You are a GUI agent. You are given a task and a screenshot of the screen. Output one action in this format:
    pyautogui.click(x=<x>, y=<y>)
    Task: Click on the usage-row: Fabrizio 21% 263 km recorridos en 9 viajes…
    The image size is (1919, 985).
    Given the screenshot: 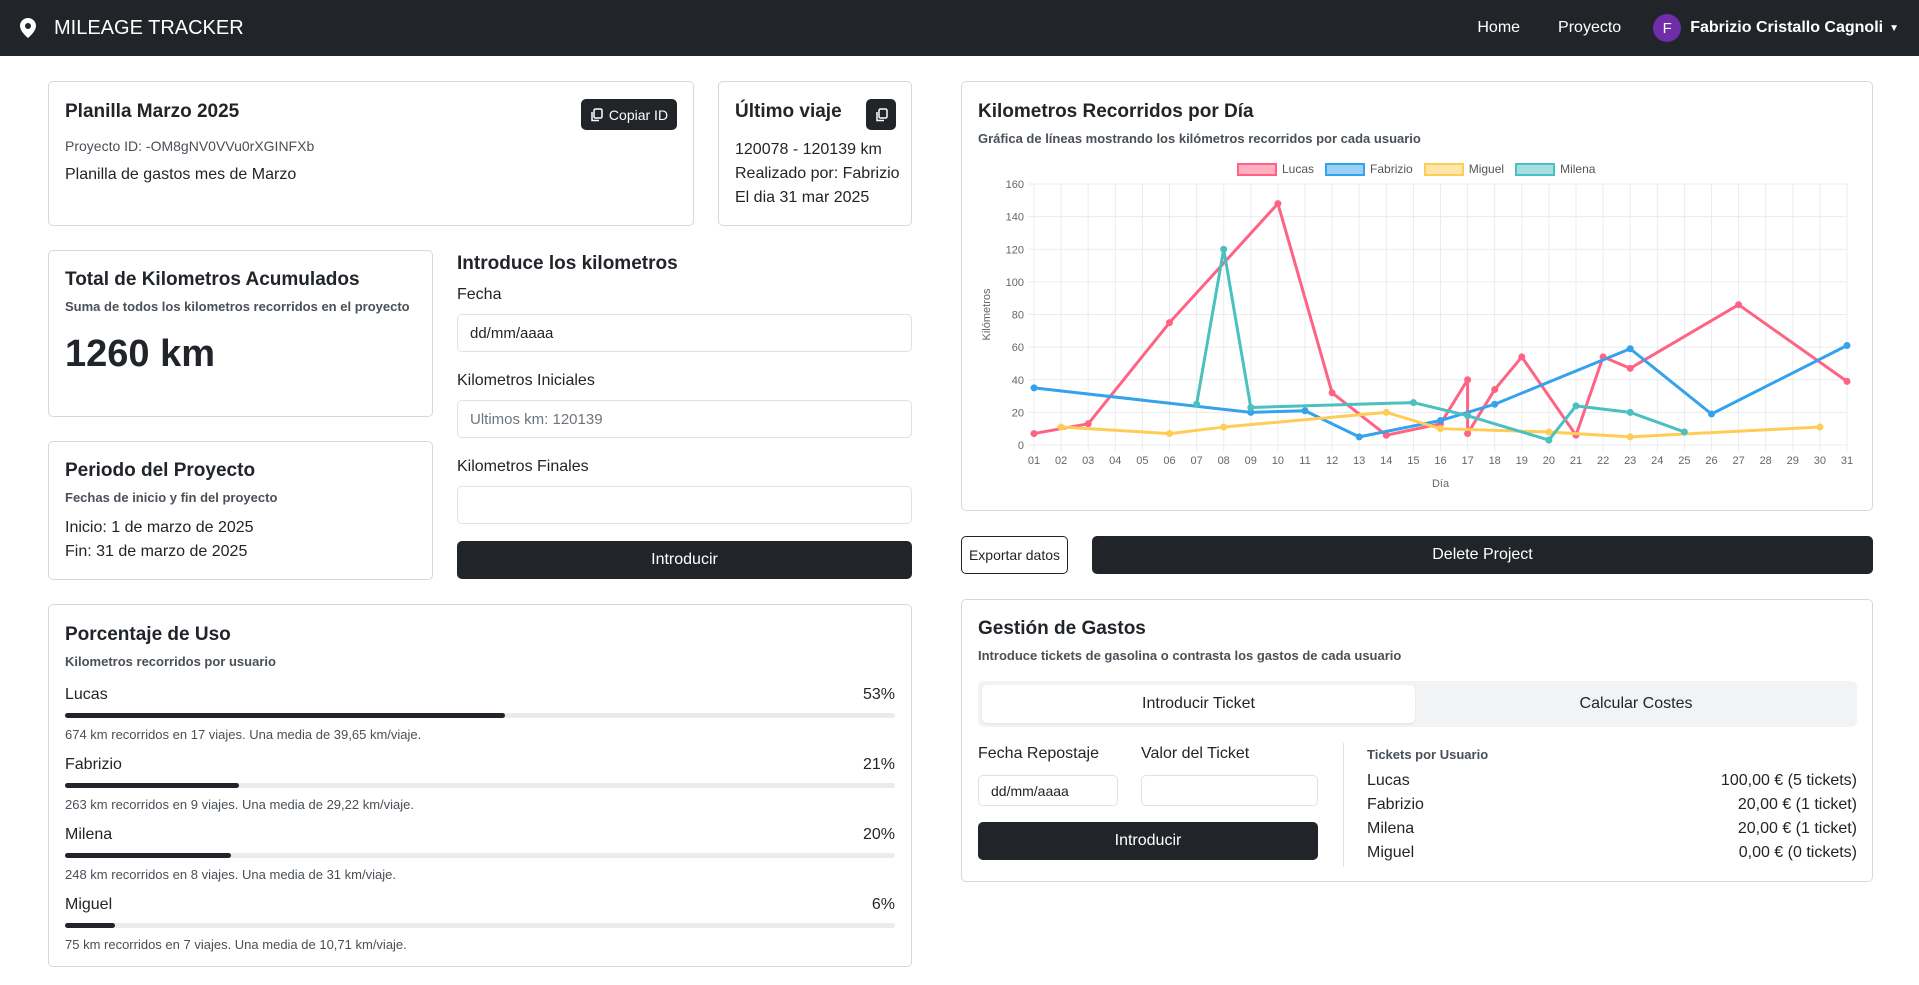 What is the action you would take?
    pyautogui.click(x=480, y=786)
    